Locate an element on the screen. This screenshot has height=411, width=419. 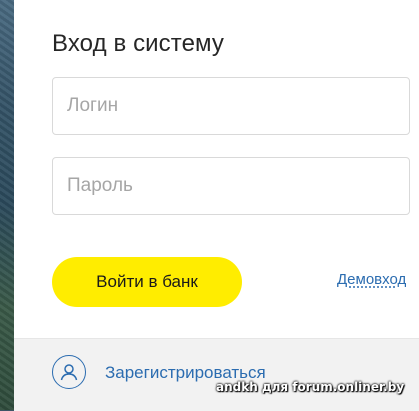
demo-login-link: Демовход is located at coordinates (371, 279).